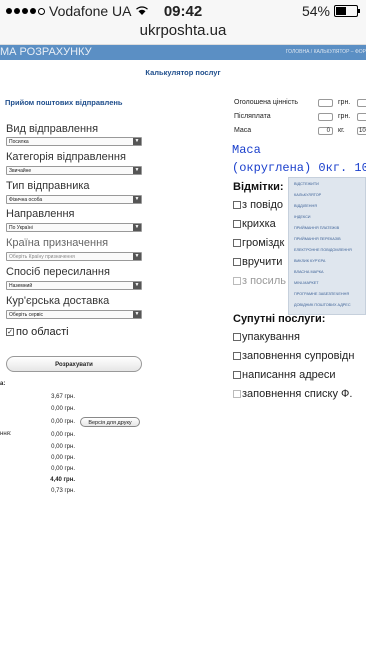  What do you see at coordinates (252, 116) in the screenshot?
I see `cod-label: Післяплата` at bounding box center [252, 116].